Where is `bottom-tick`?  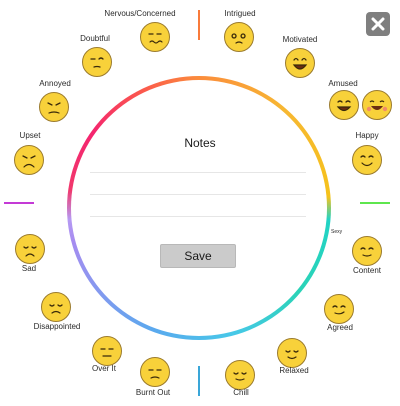 bottom-tick is located at coordinates (199, 381).